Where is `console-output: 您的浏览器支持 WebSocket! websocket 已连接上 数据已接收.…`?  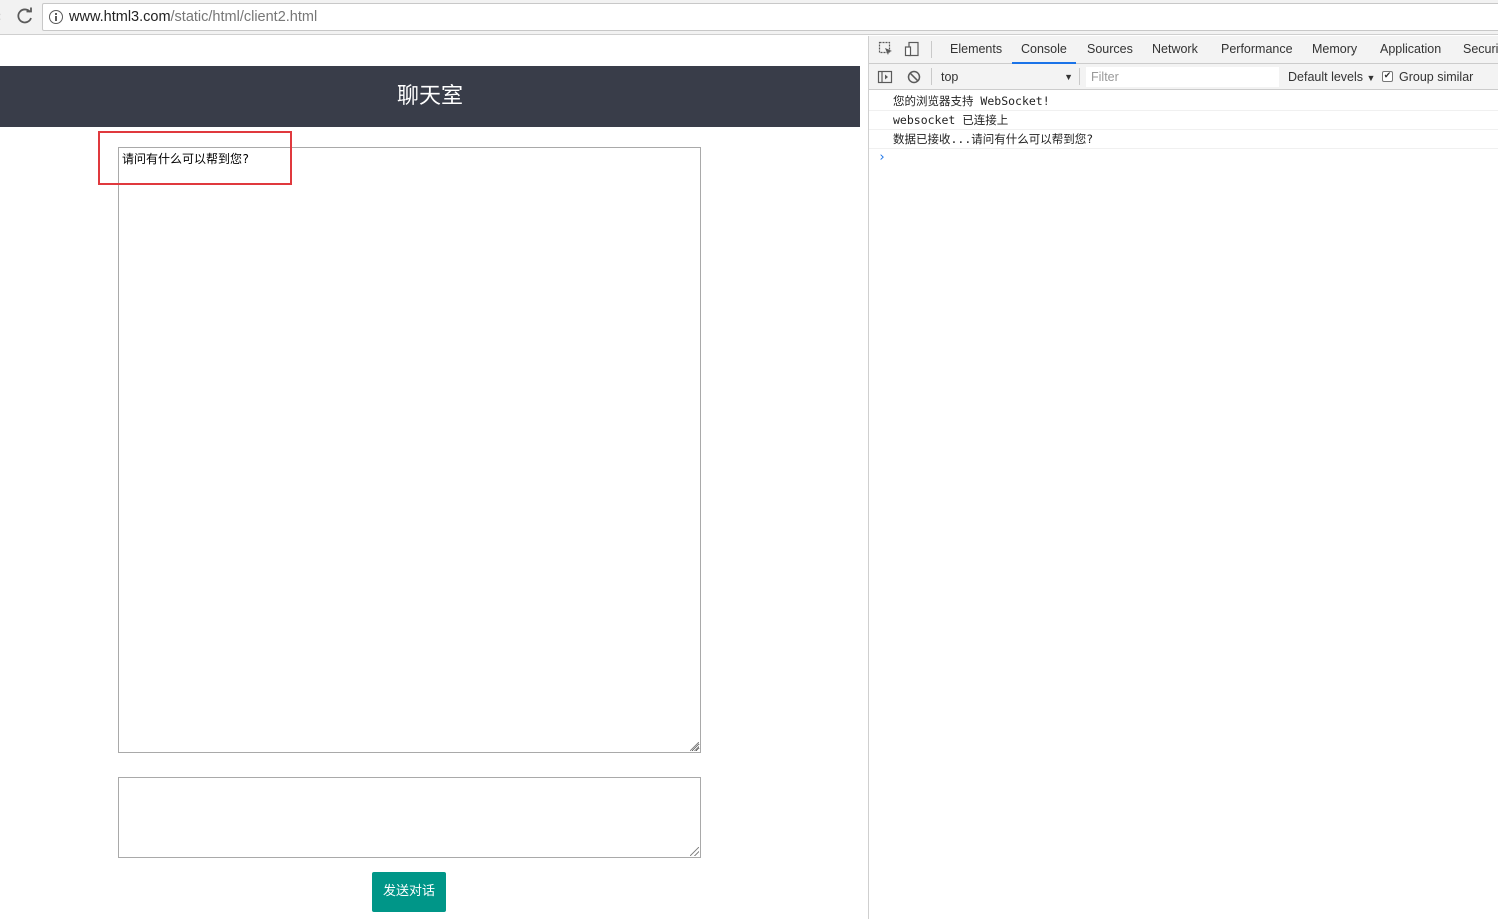 console-output: 您的浏览器支持 WebSocket! websocket 已连接上 数据已接收.… is located at coordinates (1183, 130).